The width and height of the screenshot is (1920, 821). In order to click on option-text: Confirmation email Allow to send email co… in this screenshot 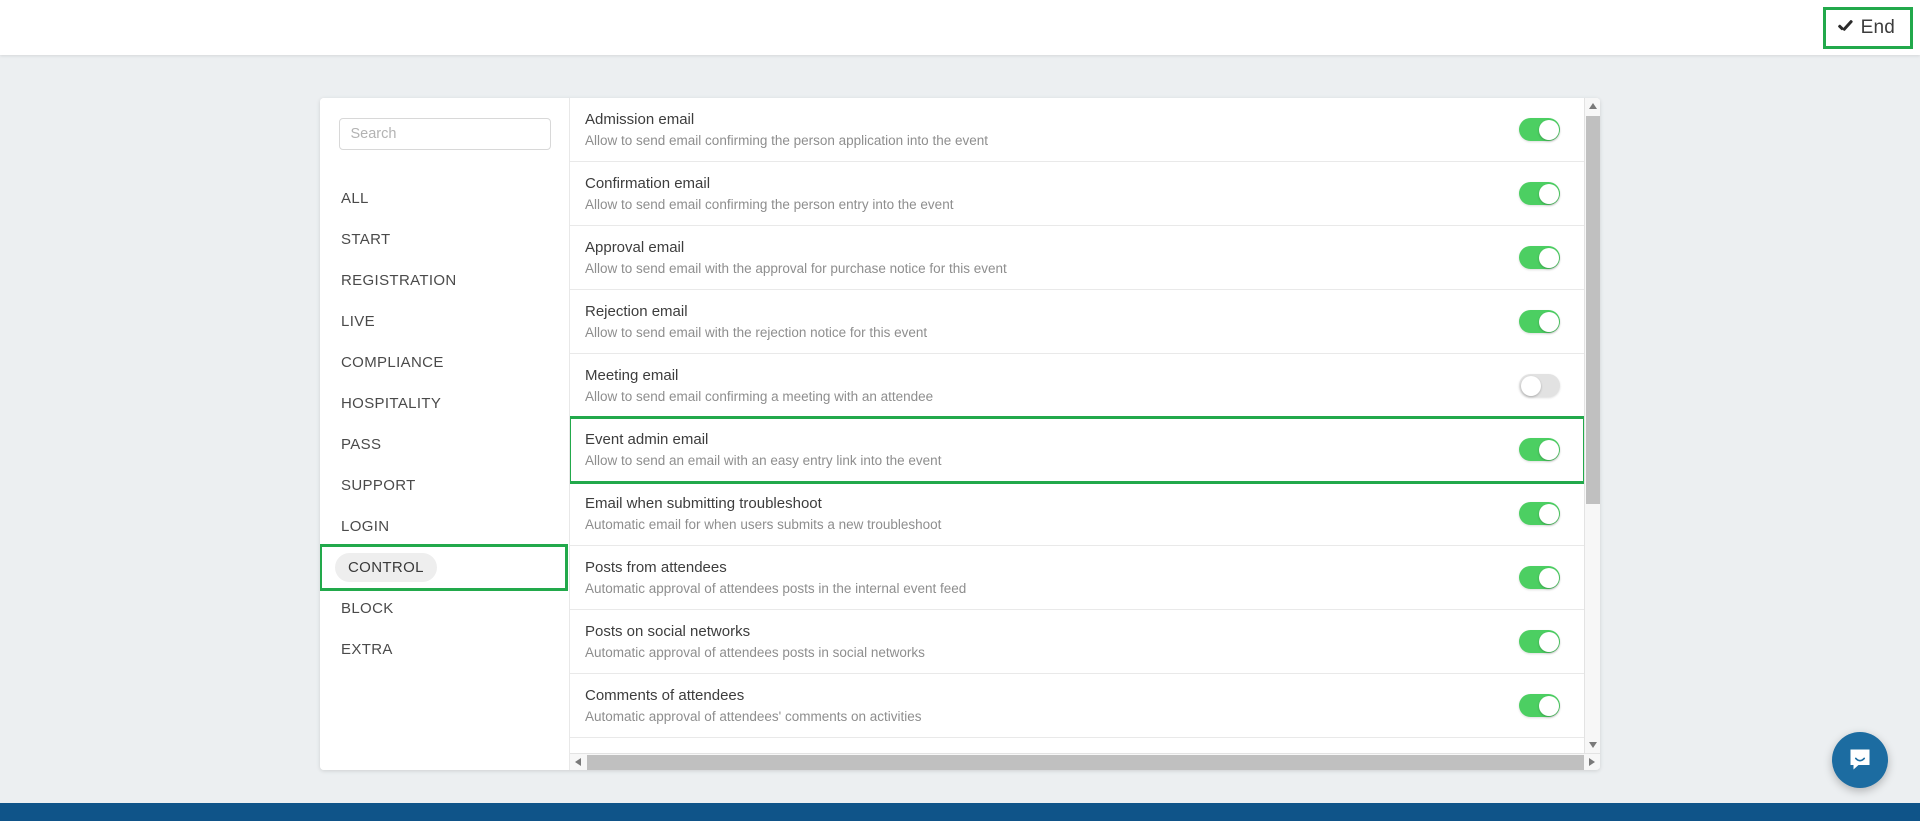, I will do `click(1052, 194)`.